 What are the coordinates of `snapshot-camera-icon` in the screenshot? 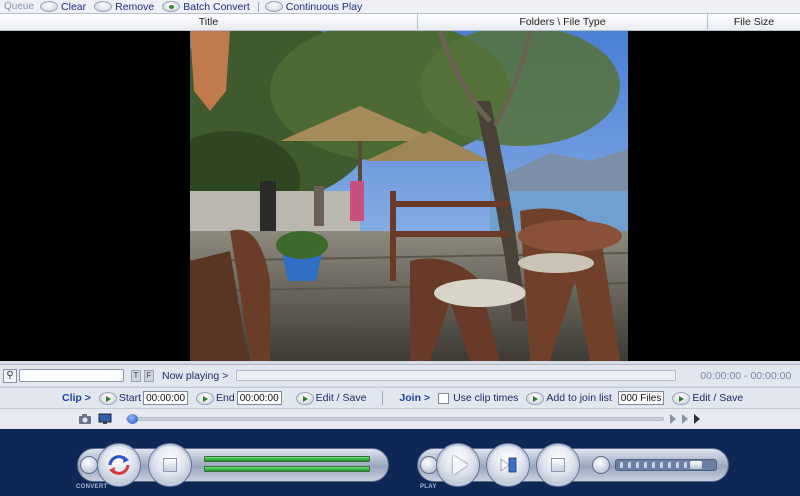 It's located at (85, 419).